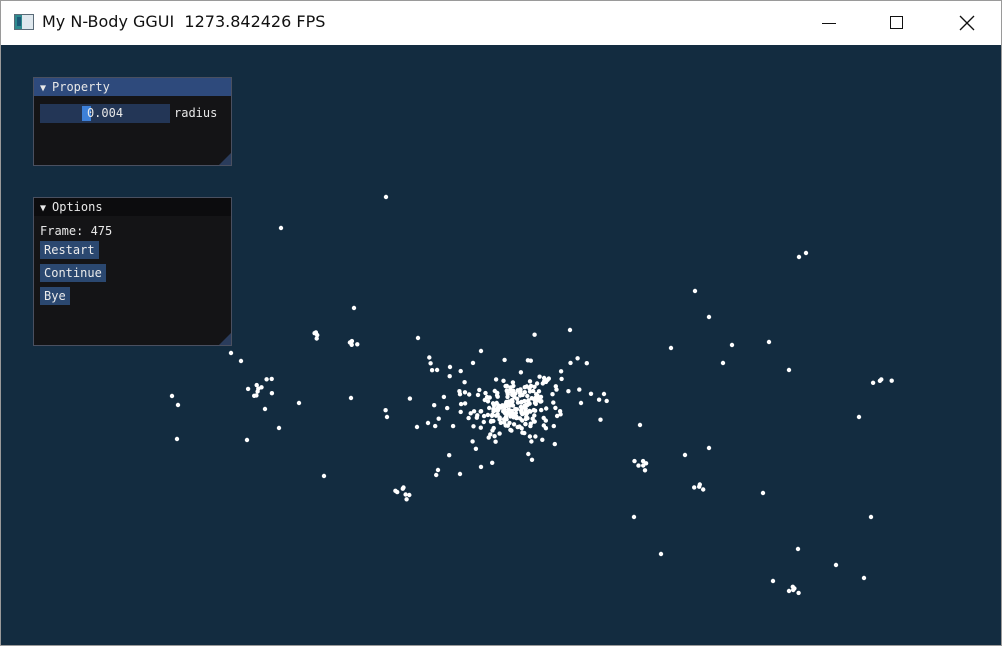 The image size is (1002, 646). What do you see at coordinates (81, 87) in the screenshot?
I see `property-panel-title: Property` at bounding box center [81, 87].